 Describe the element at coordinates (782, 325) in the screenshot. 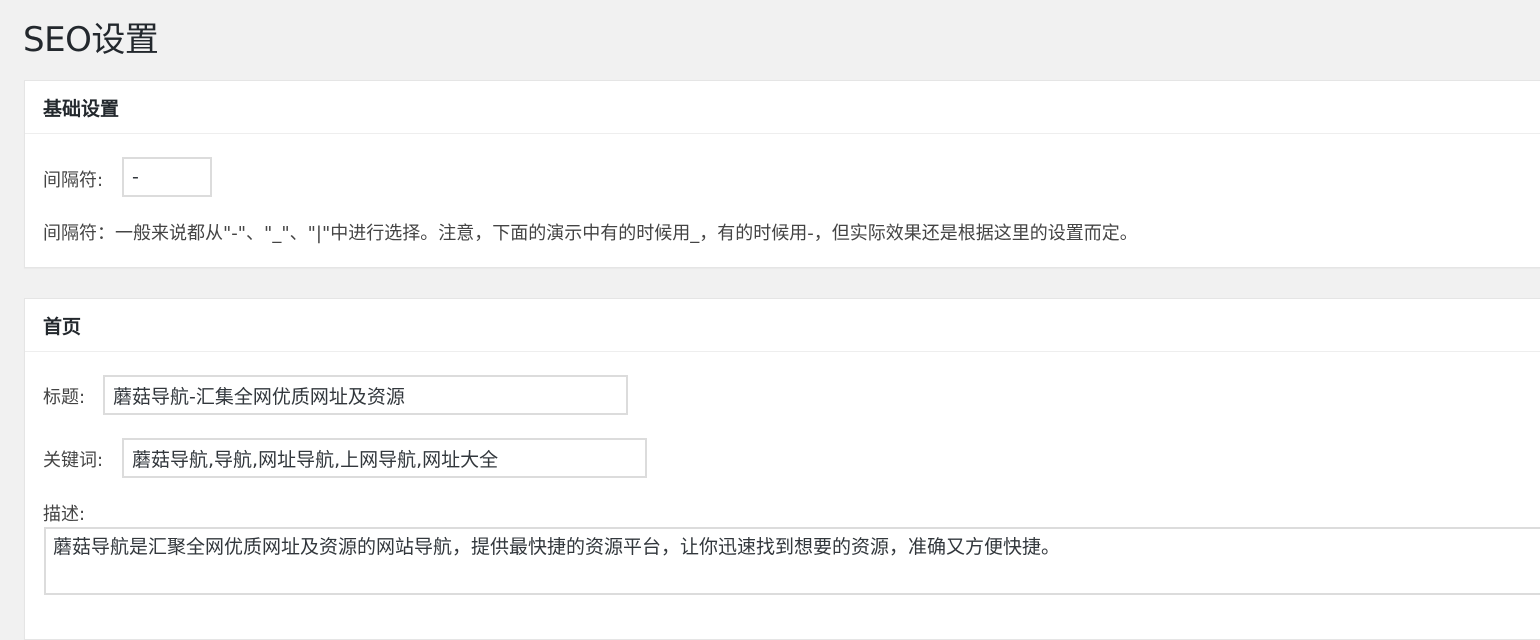

I see `homepage-header: 首页` at that location.